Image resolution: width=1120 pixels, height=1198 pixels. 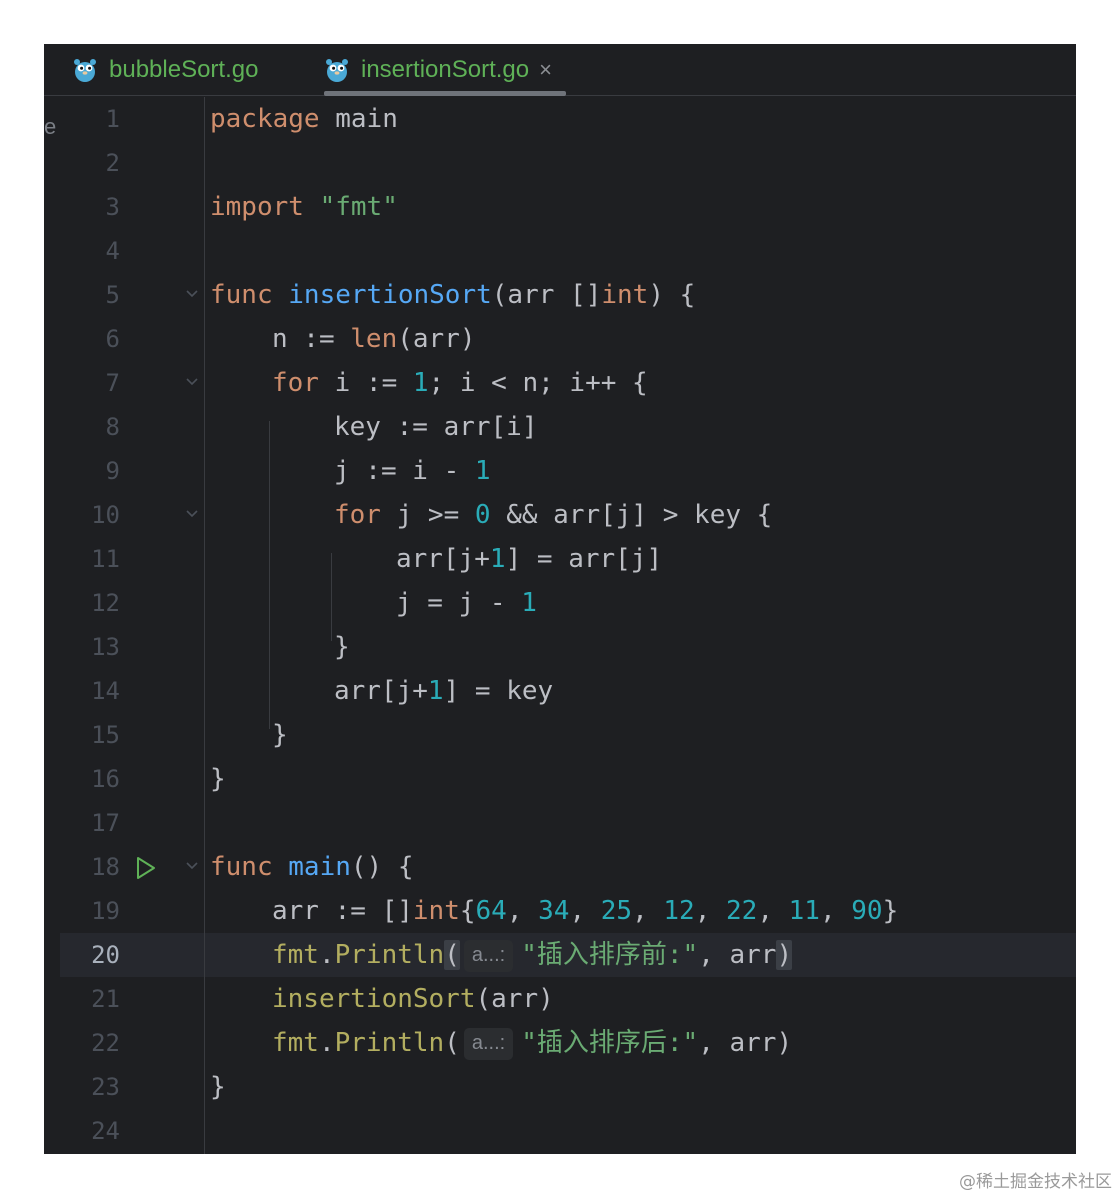 What do you see at coordinates (105, 603) in the screenshot?
I see `line-number: 12` at bounding box center [105, 603].